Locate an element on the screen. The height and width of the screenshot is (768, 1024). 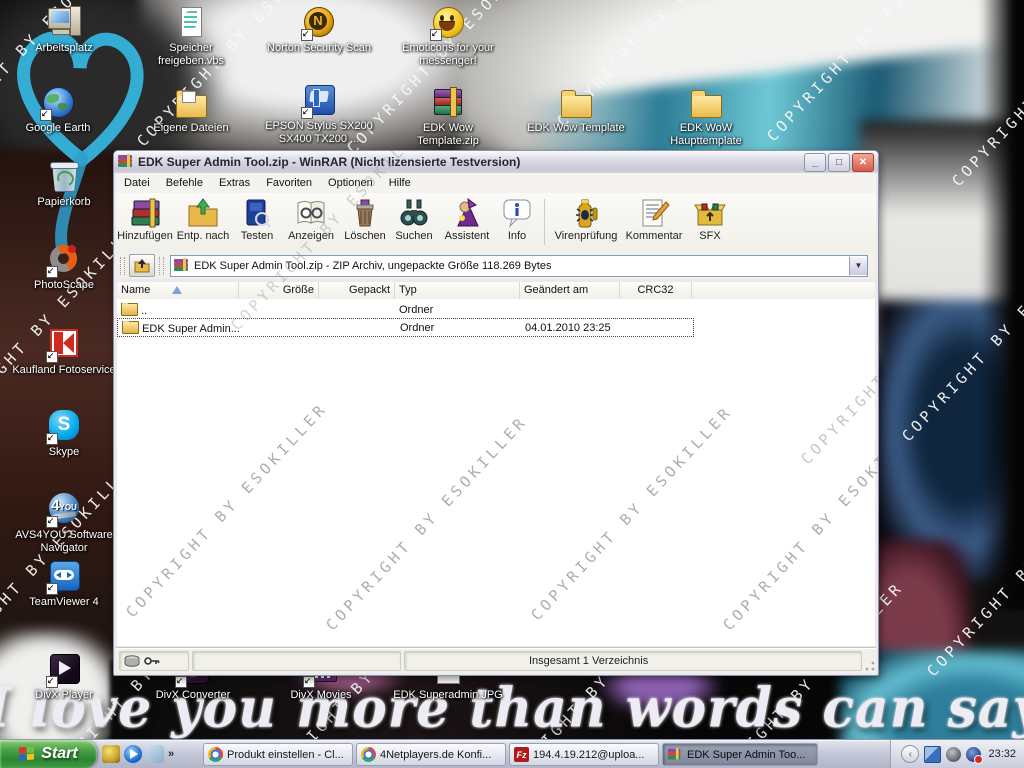
winrar-app-icon is located at coordinates (126, 161).